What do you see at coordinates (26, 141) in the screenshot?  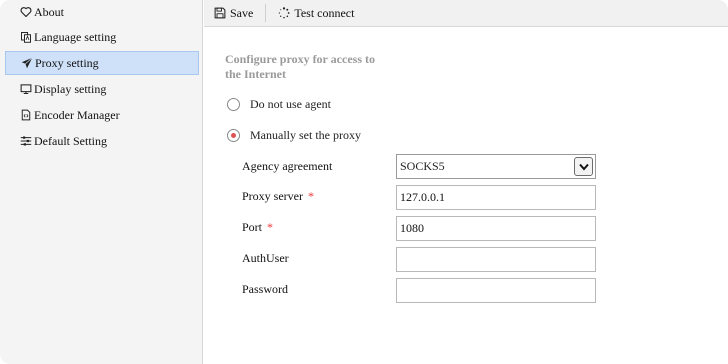 I see `sliders-icon` at bounding box center [26, 141].